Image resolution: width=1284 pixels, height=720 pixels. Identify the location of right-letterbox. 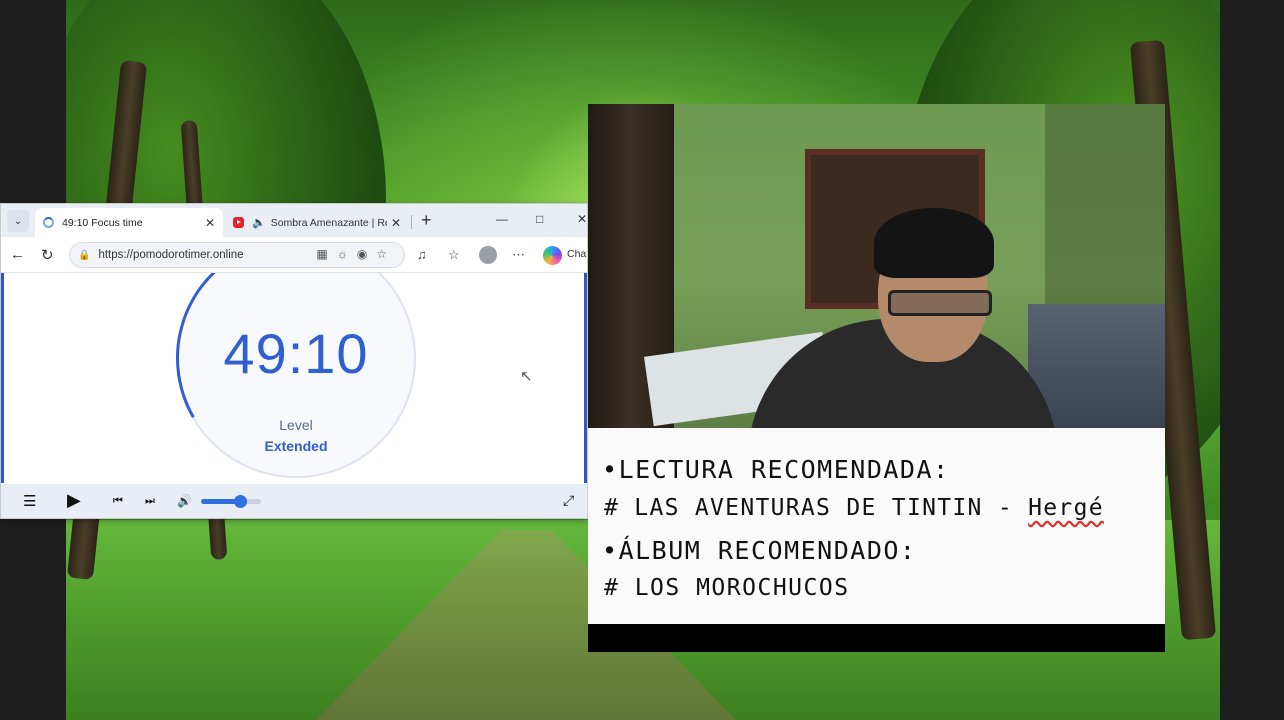
(1252, 360).